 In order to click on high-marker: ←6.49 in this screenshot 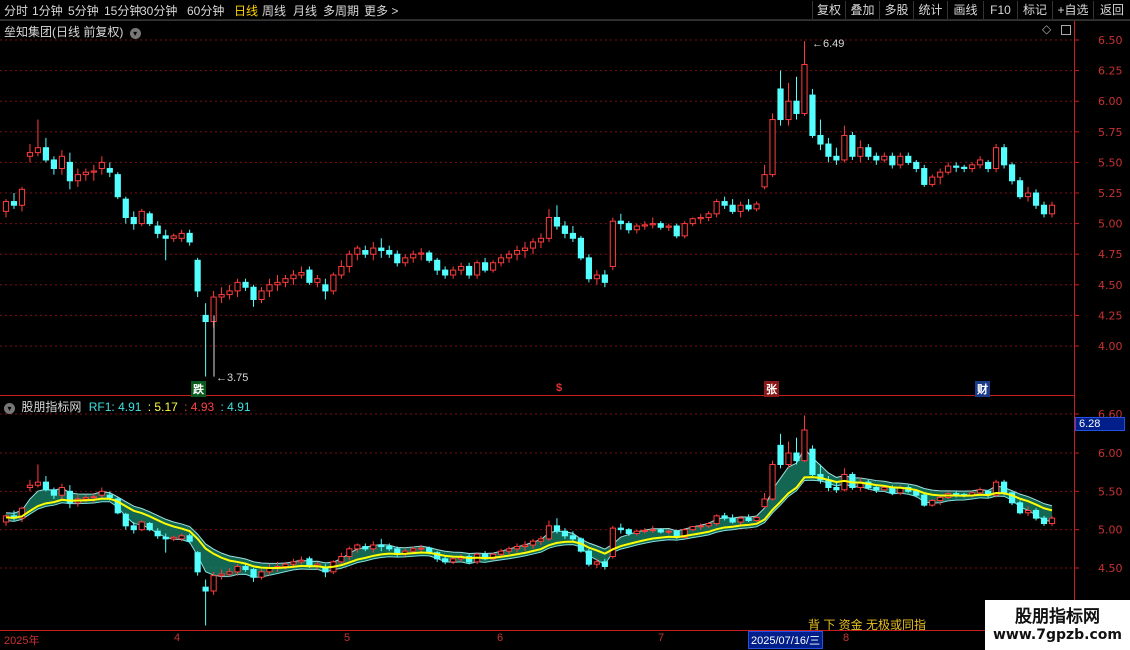, I will do `click(828, 44)`.